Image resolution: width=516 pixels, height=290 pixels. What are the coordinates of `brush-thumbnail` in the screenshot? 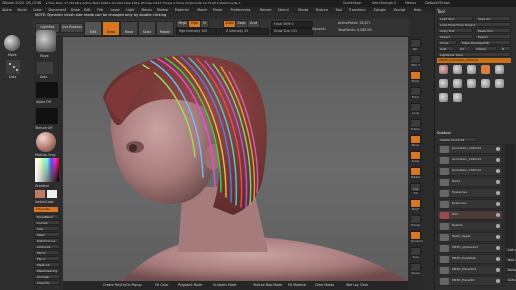 It's located at (12, 43).